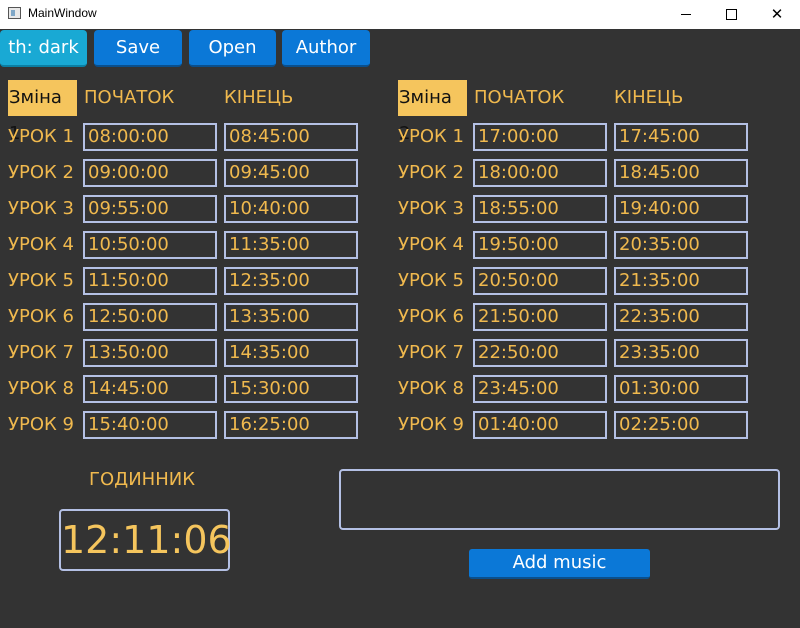  Describe the element at coordinates (431, 136) in the screenshot. I see `shift2-lesson-label: УРОК 1` at that location.